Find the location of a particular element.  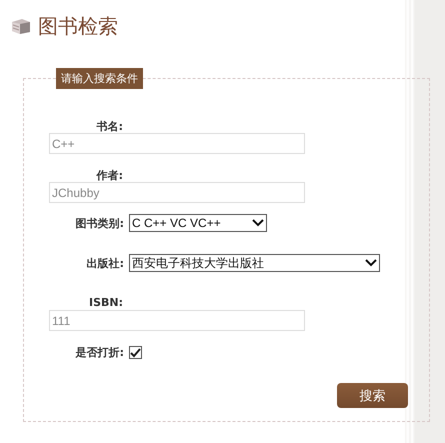

text-field: 111 is located at coordinates (177, 320).